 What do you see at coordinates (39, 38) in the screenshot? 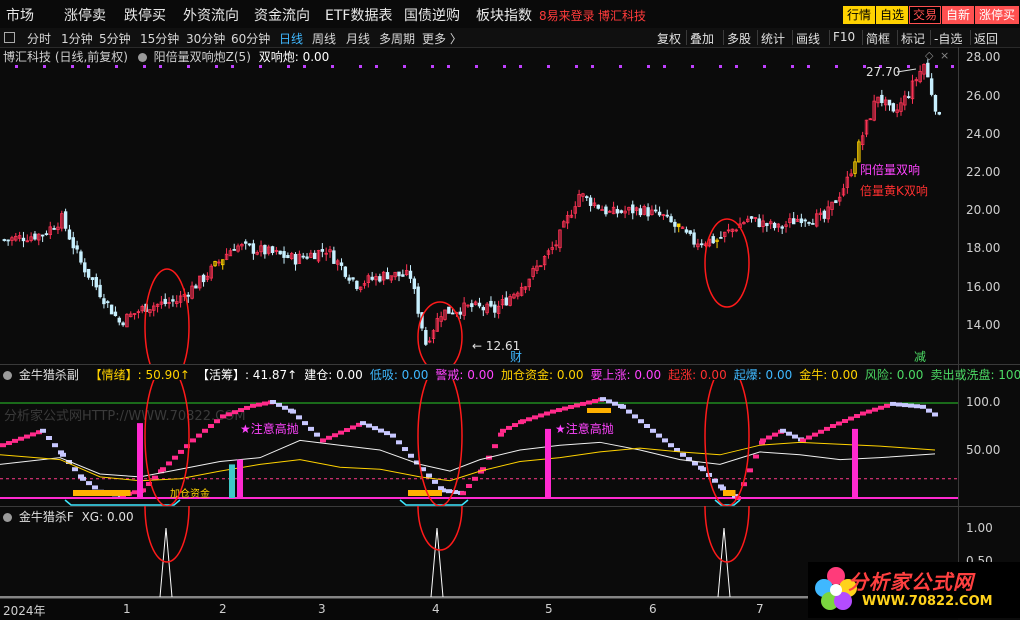
I see `period-tab-0: 分时` at bounding box center [39, 38].